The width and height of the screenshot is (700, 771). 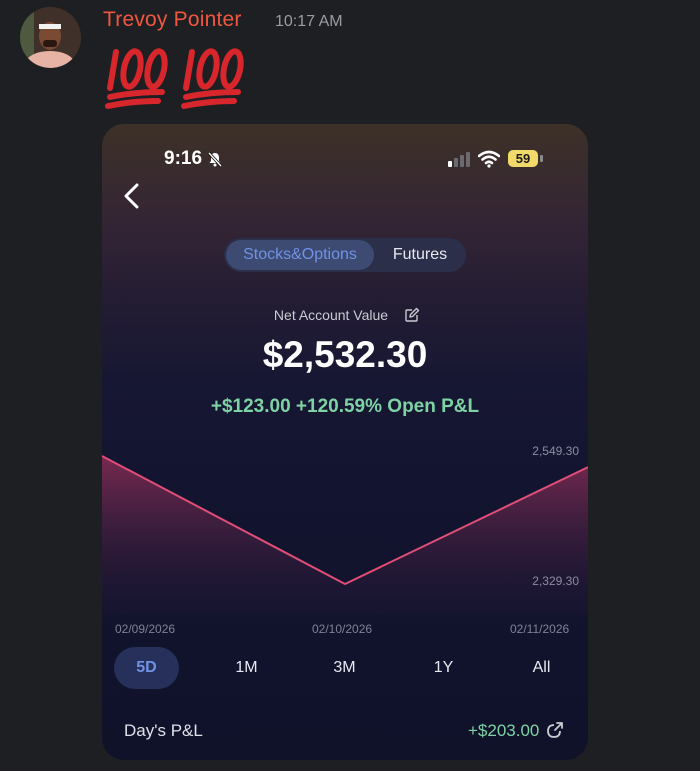 What do you see at coordinates (309, 21) in the screenshot?
I see `message-timestamp: 10:17 AM` at bounding box center [309, 21].